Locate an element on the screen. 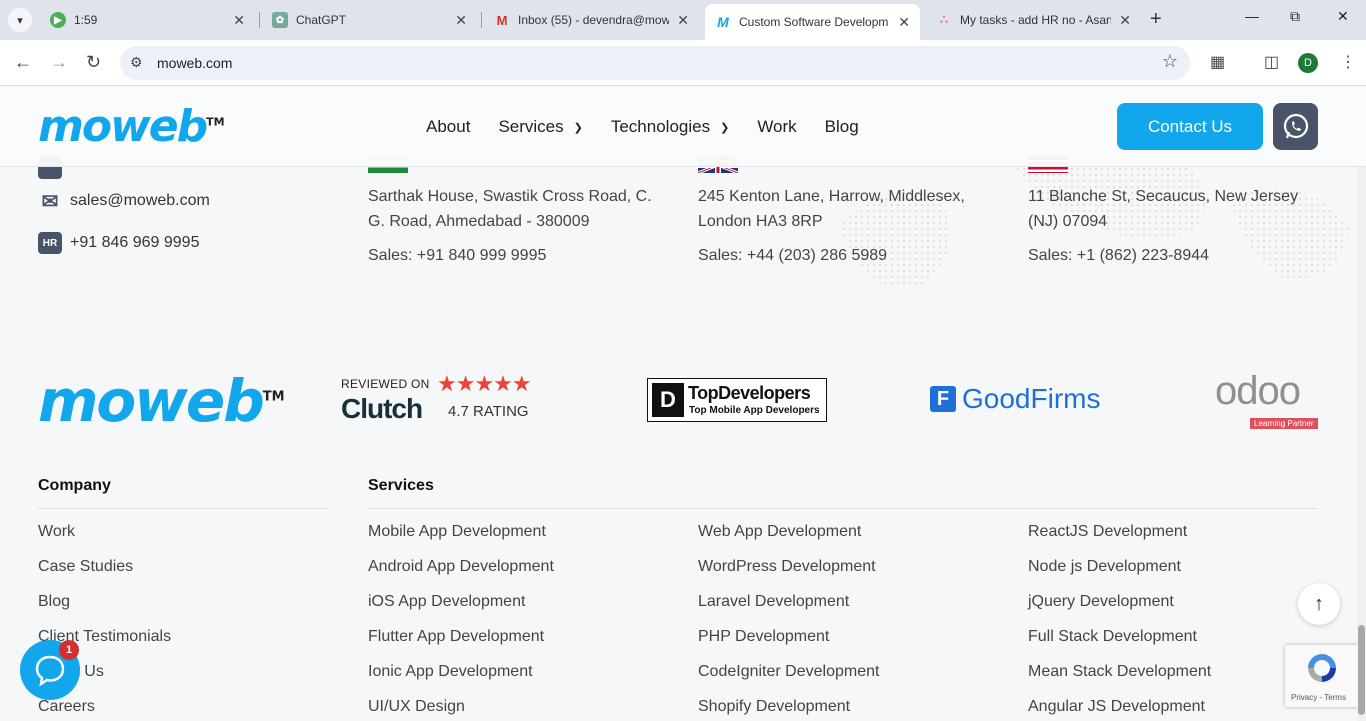 Image resolution: width=1366 pixels, height=721 pixels. service-link: CodeIgniter Development is located at coordinates (788, 672).